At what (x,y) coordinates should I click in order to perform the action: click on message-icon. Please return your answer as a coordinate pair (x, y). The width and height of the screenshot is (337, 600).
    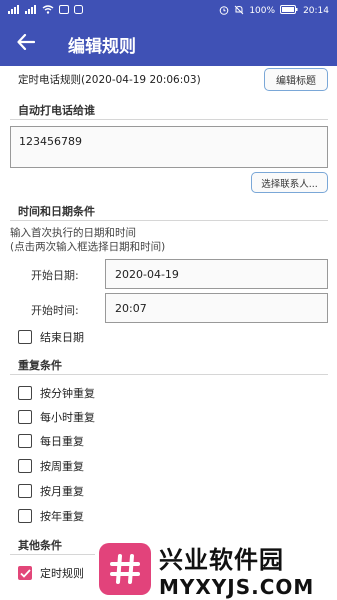
    Looking at the image, I should click on (64, 11).